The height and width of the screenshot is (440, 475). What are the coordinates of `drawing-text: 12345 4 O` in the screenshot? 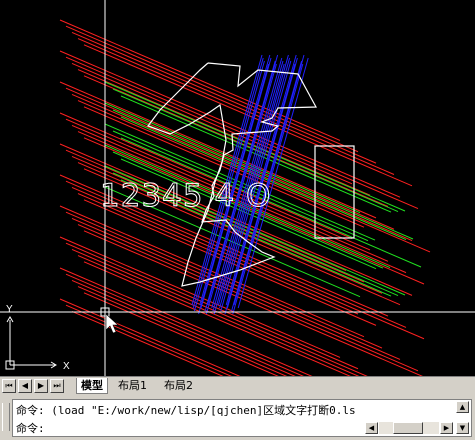 It's located at (185, 196).